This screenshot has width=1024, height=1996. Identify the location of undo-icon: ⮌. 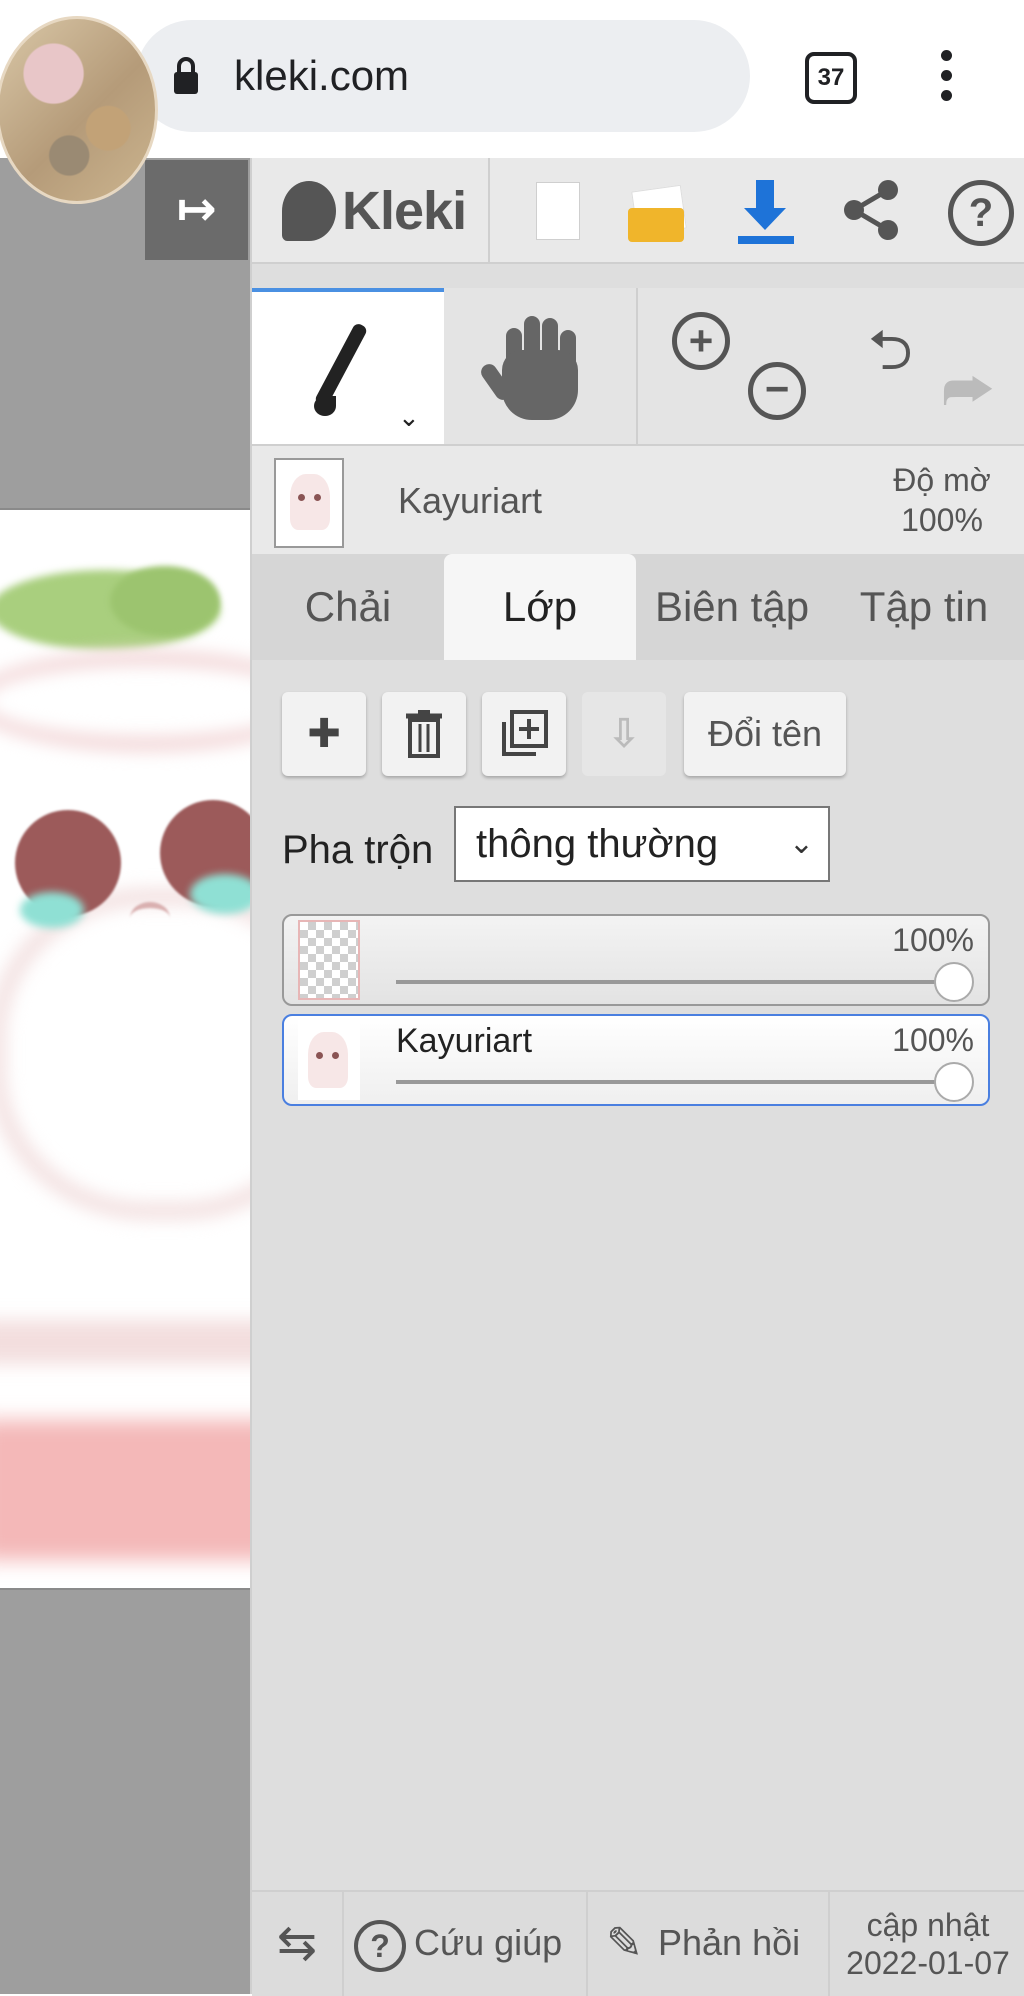
(890, 357).